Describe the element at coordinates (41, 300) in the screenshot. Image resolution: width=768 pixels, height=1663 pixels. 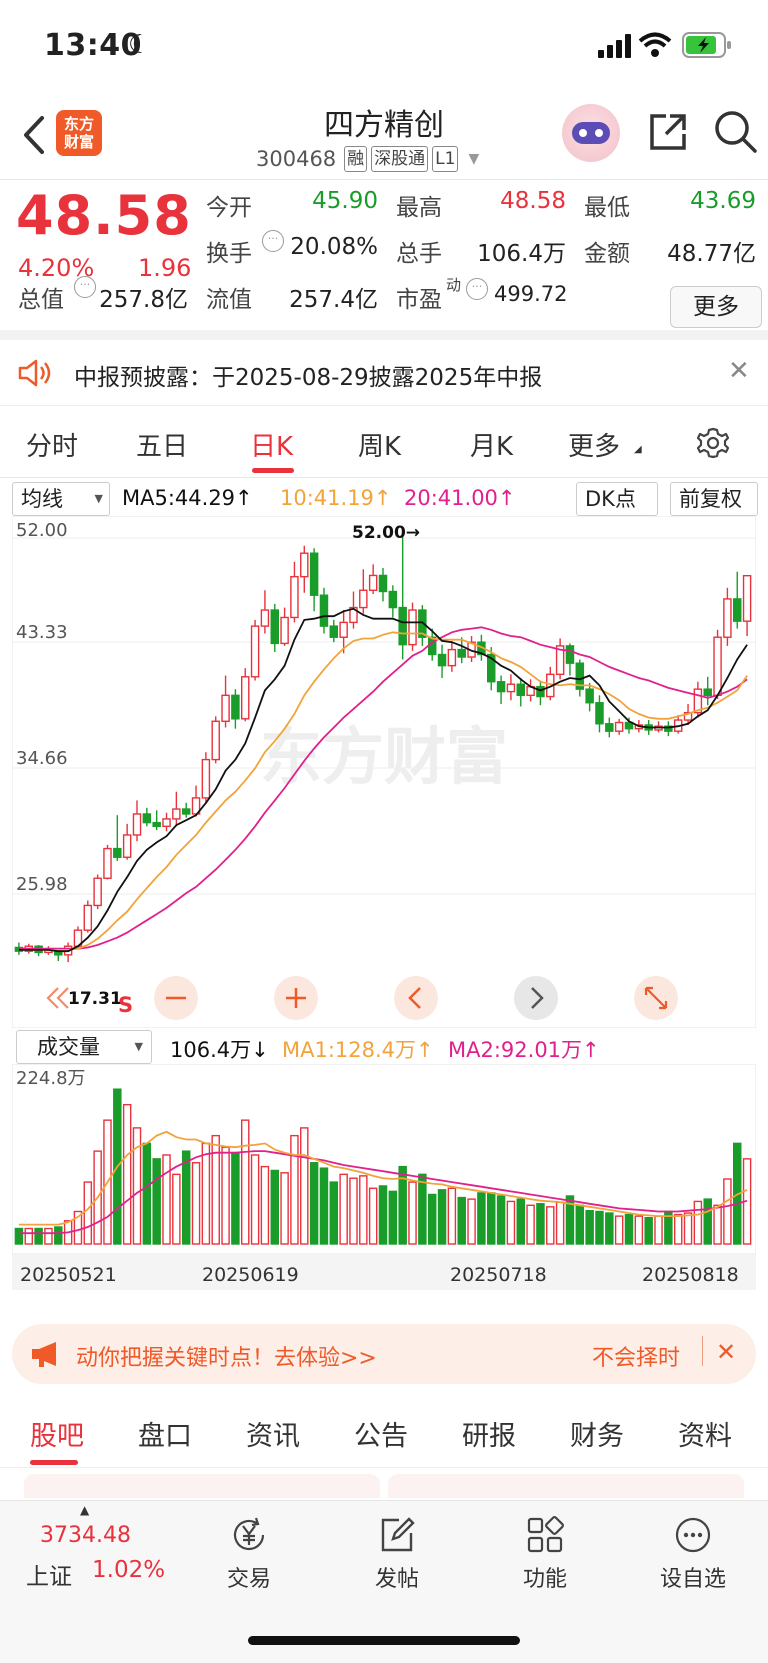
I see `total-mv-label: 总值` at that location.